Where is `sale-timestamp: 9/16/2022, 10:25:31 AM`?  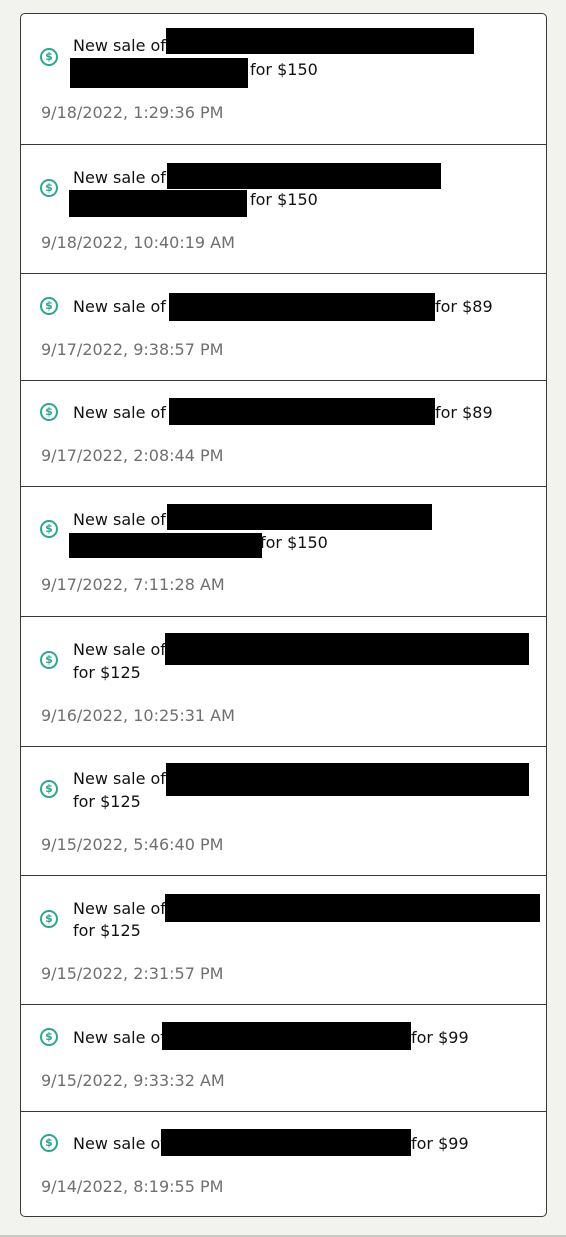
sale-timestamp: 9/16/2022, 10:25:31 AM is located at coordinates (138, 715).